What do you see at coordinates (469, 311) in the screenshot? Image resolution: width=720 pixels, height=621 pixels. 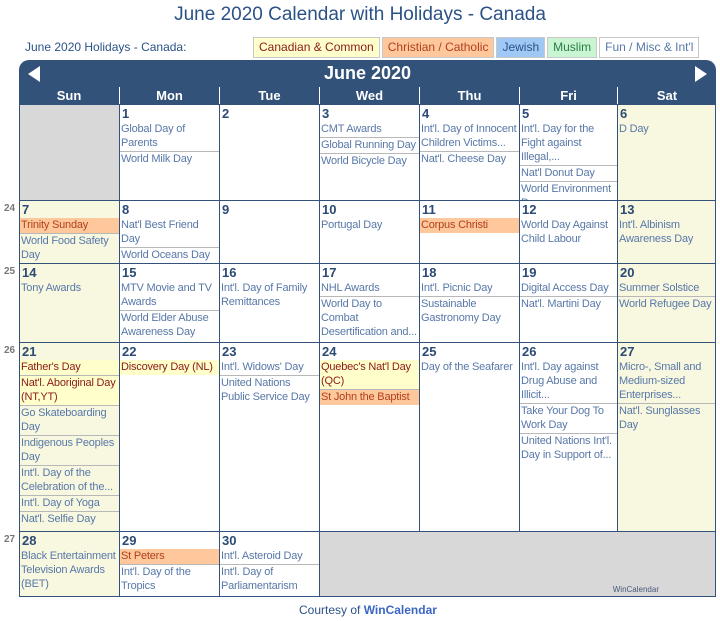 I see `holiday-event: Sustainable Gastronomy Day` at bounding box center [469, 311].